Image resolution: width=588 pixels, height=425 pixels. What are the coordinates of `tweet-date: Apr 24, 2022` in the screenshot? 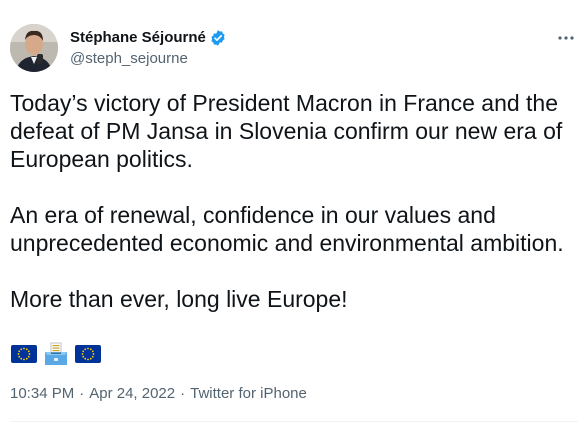 It's located at (132, 393).